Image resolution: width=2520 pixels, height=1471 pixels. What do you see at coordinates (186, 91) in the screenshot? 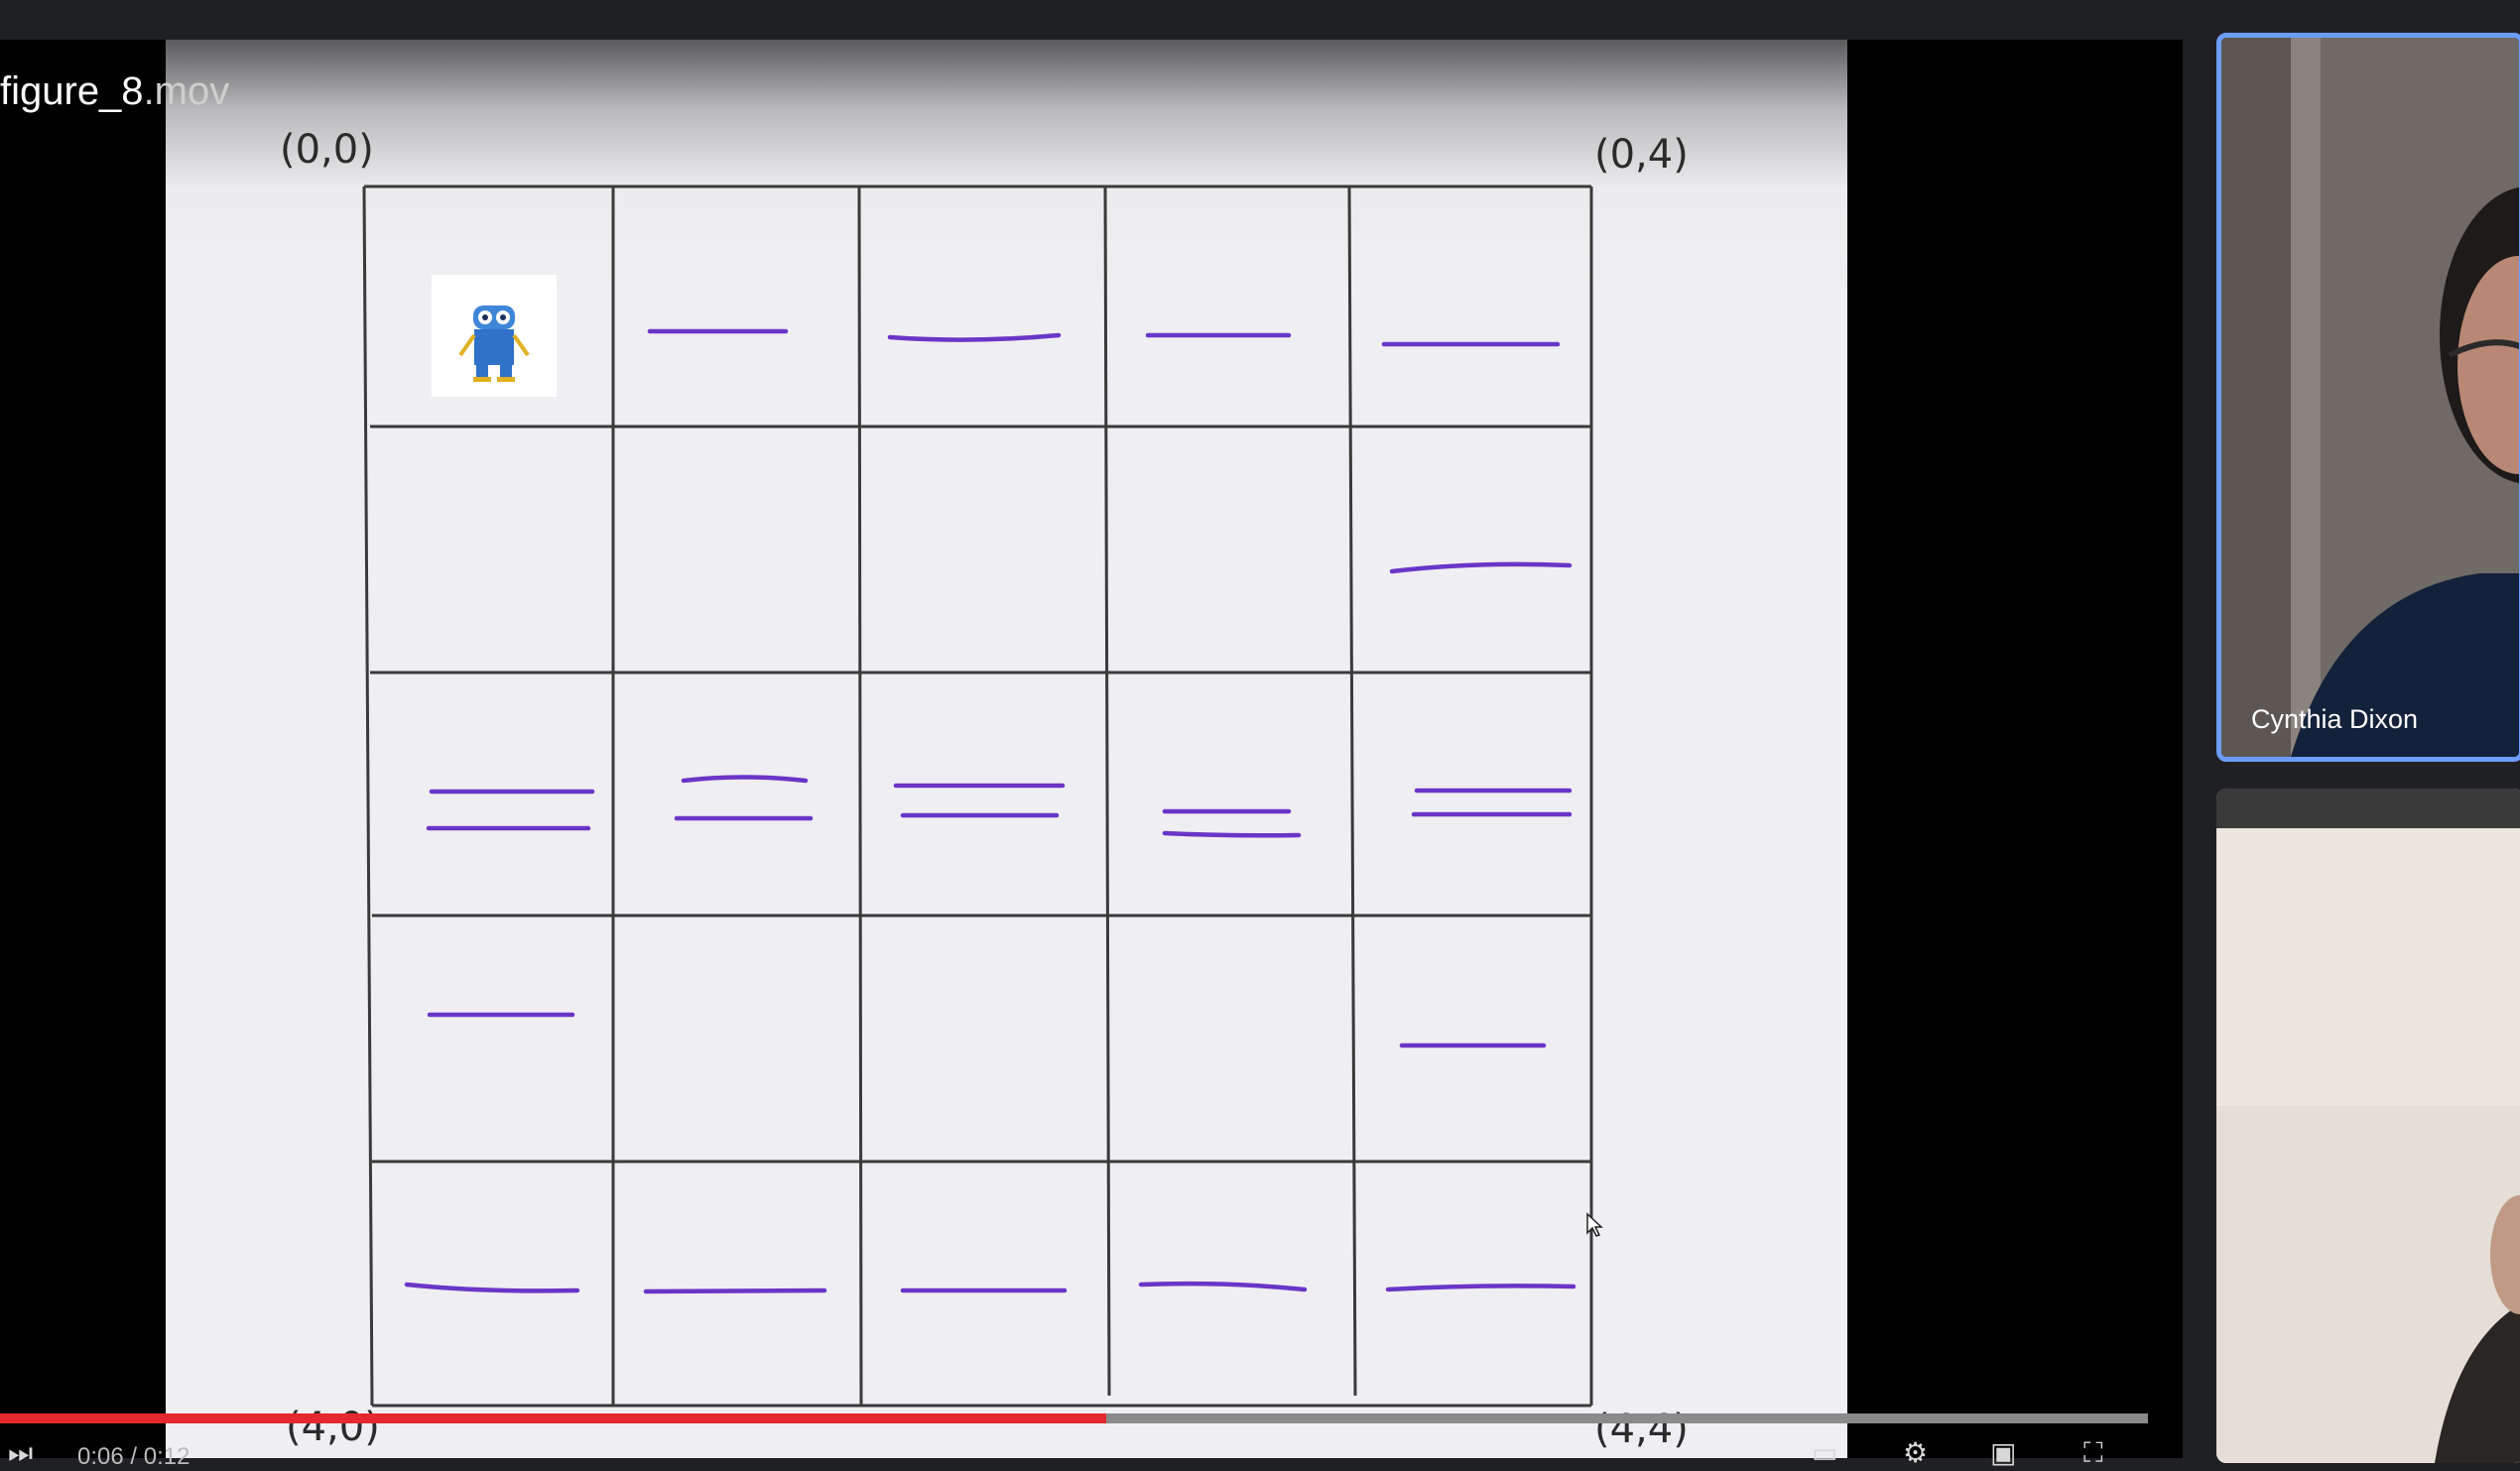
I see `video-title-ext: .mov` at bounding box center [186, 91].